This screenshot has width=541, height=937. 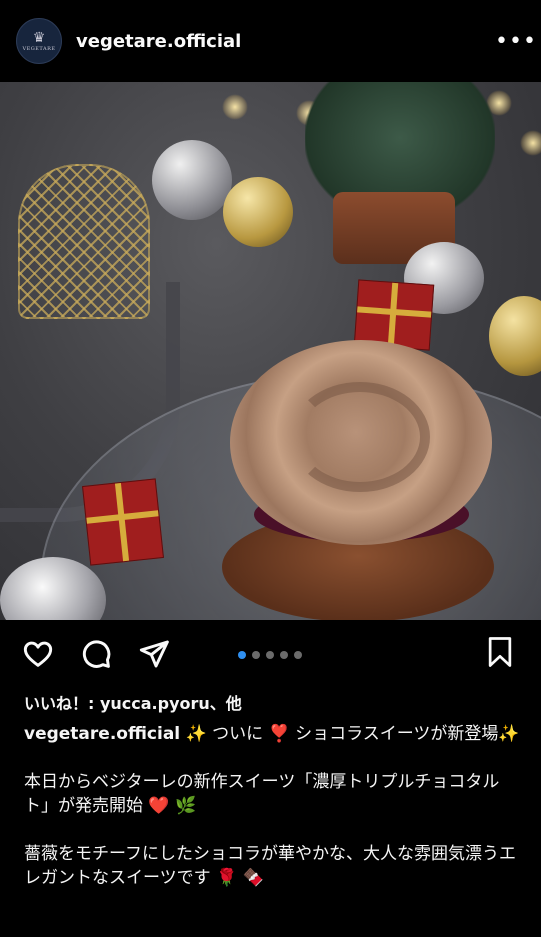 I want to click on avatar-logo-text: VEGETARE, so click(x=39, y=48).